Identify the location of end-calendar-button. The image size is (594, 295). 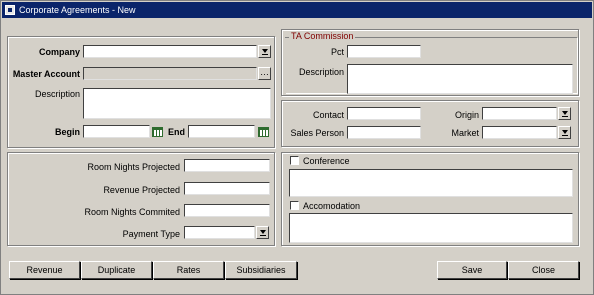
(263, 131).